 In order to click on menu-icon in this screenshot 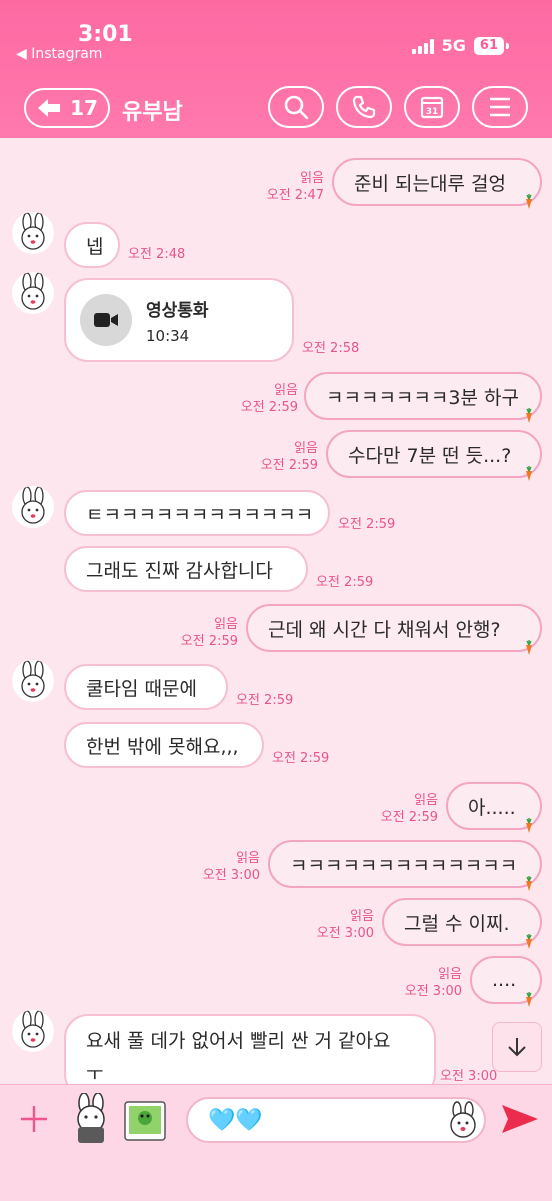, I will do `click(500, 107)`.